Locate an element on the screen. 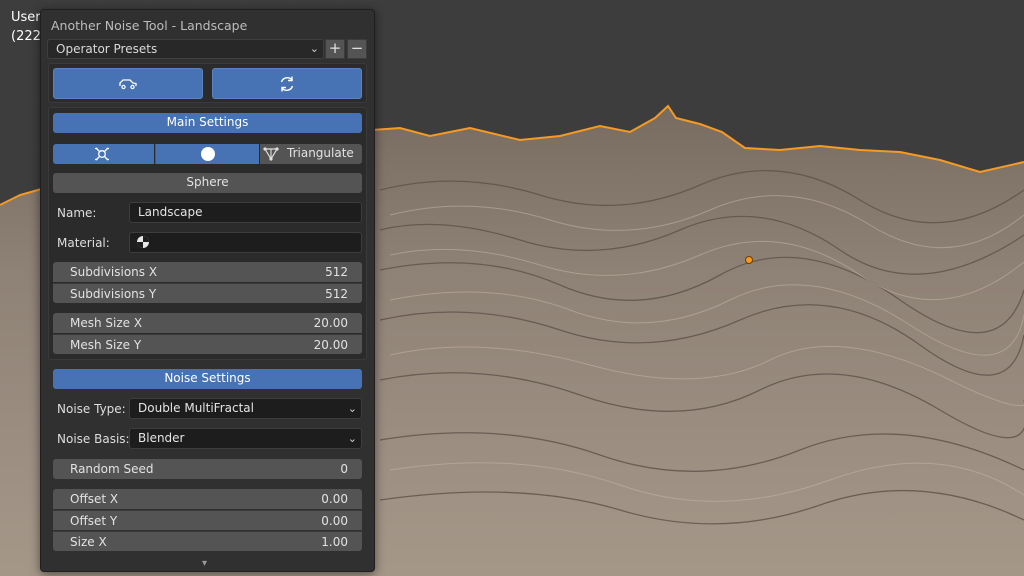  add-preset-button: + is located at coordinates (335, 49).